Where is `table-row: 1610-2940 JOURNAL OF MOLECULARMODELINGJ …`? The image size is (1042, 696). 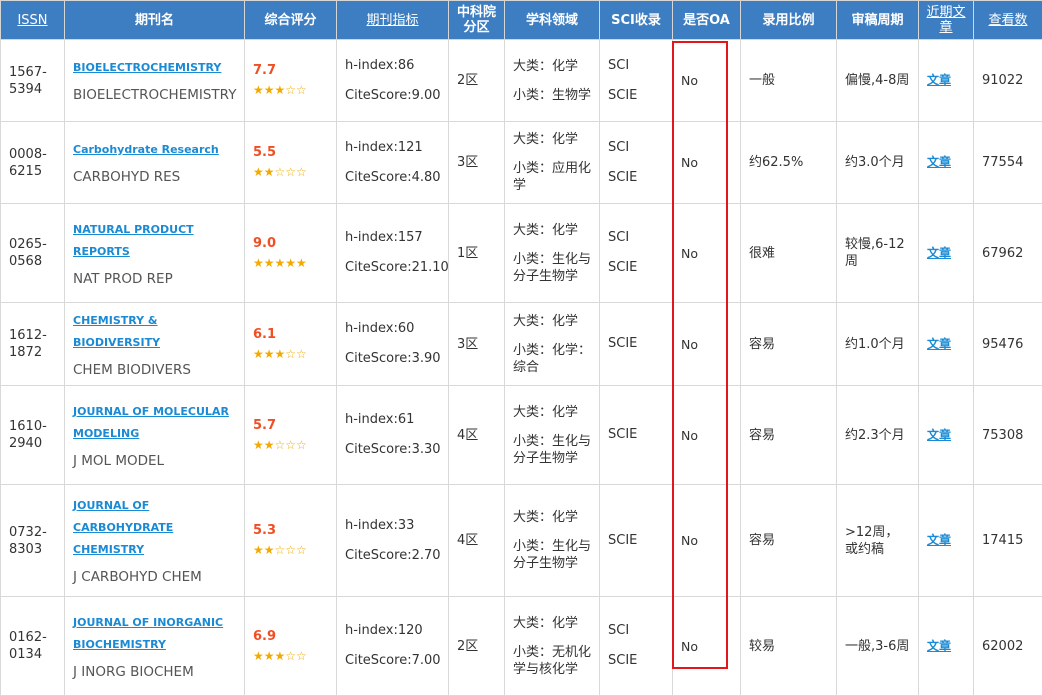
table-row: 1610-2940 JOURNAL OF MOLECULARMODELINGJ … is located at coordinates (521, 435).